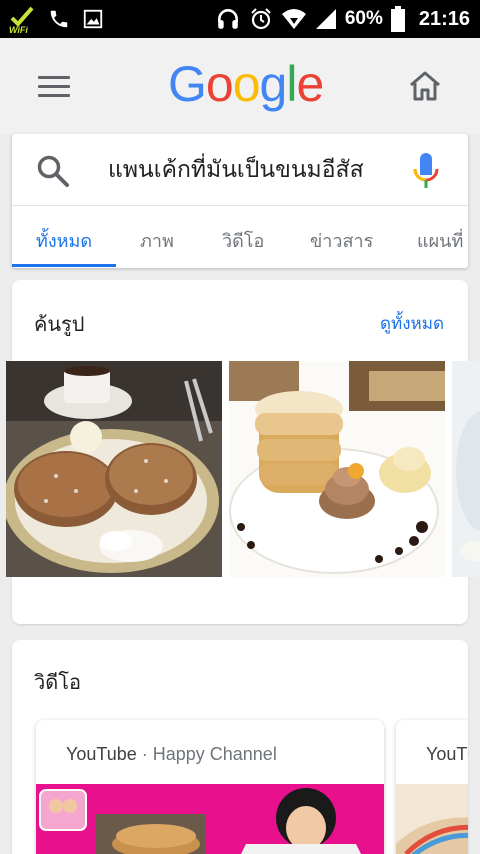 This screenshot has width=480, height=854. I want to click on video-source-2: YouTube, so click(447, 754).